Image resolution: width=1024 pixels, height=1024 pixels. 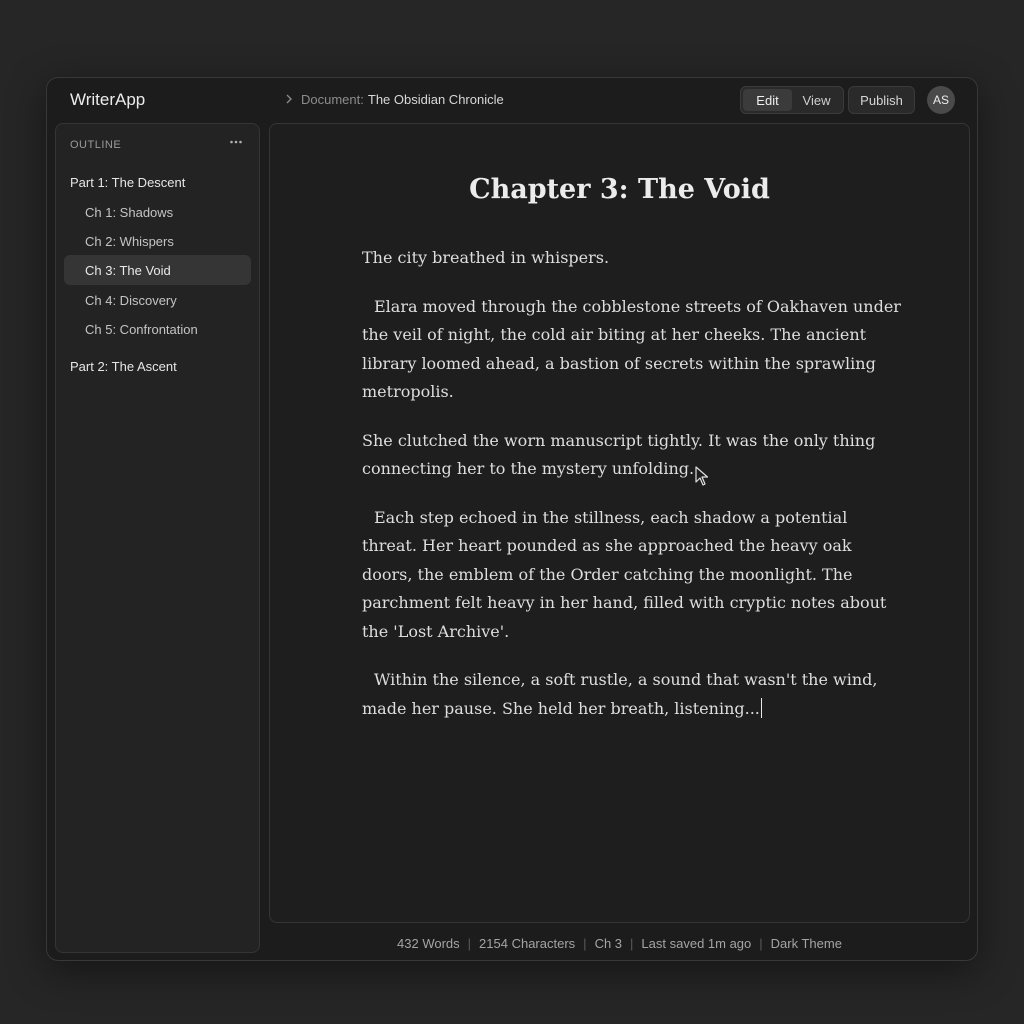 I want to click on mode-toggle: Edit View, so click(x=792, y=100).